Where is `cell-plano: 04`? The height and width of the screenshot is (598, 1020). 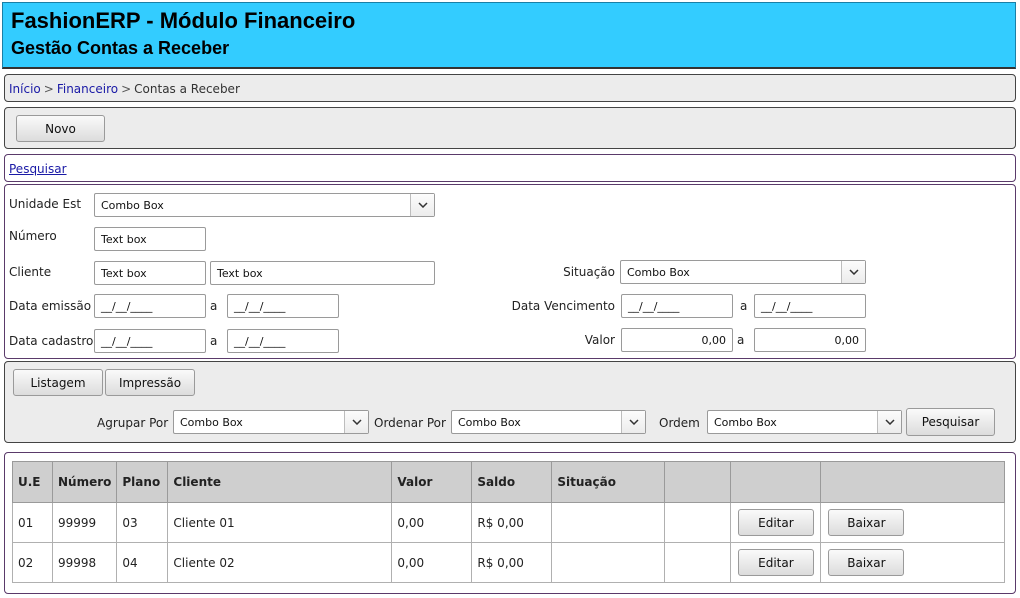
cell-plano: 04 is located at coordinates (142, 562).